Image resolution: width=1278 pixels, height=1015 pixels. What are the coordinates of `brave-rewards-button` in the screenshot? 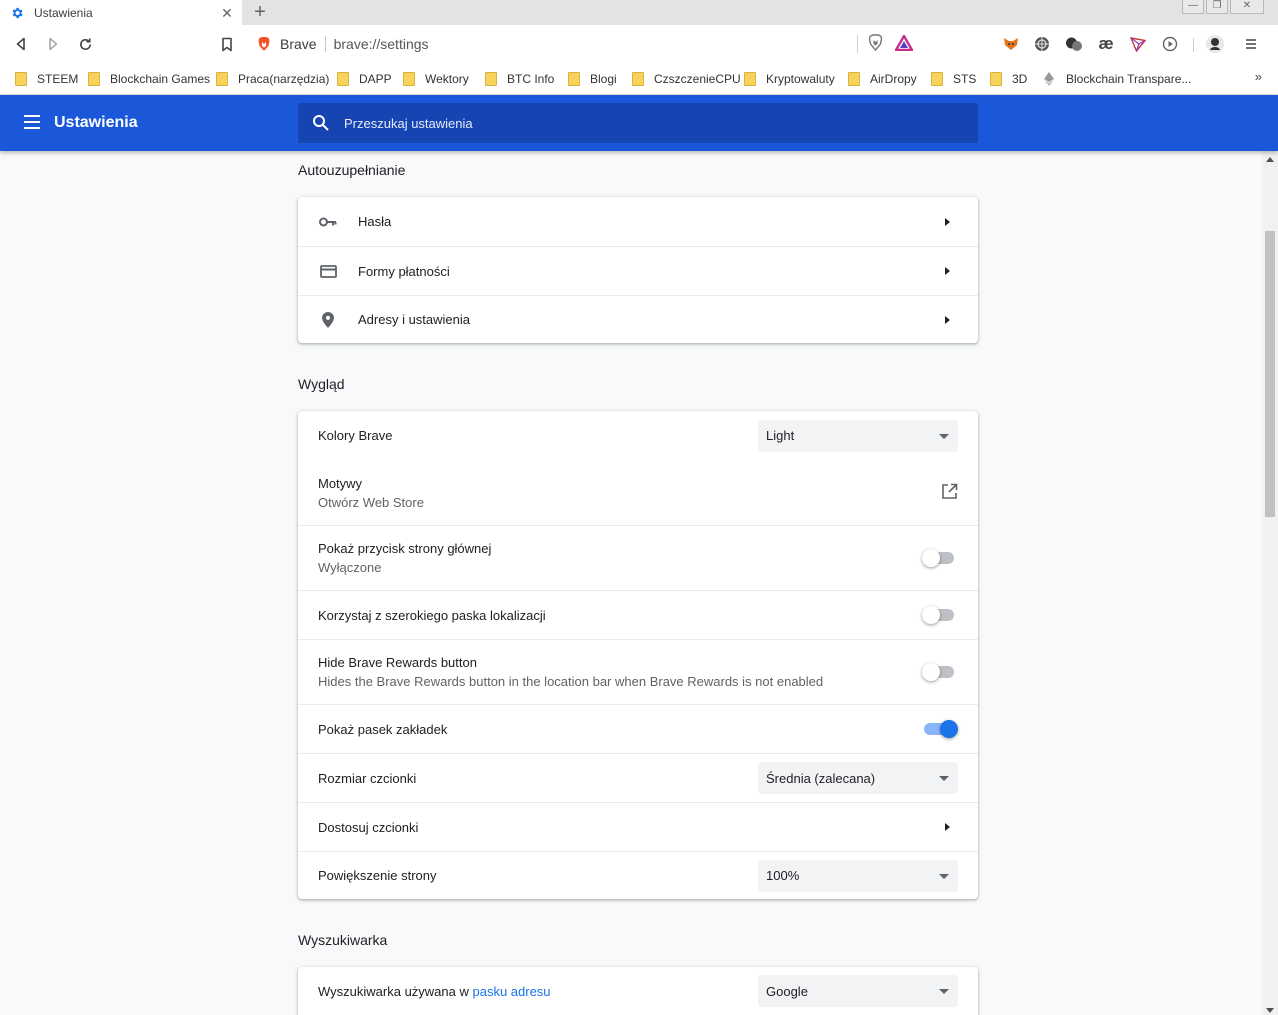 It's located at (904, 44).